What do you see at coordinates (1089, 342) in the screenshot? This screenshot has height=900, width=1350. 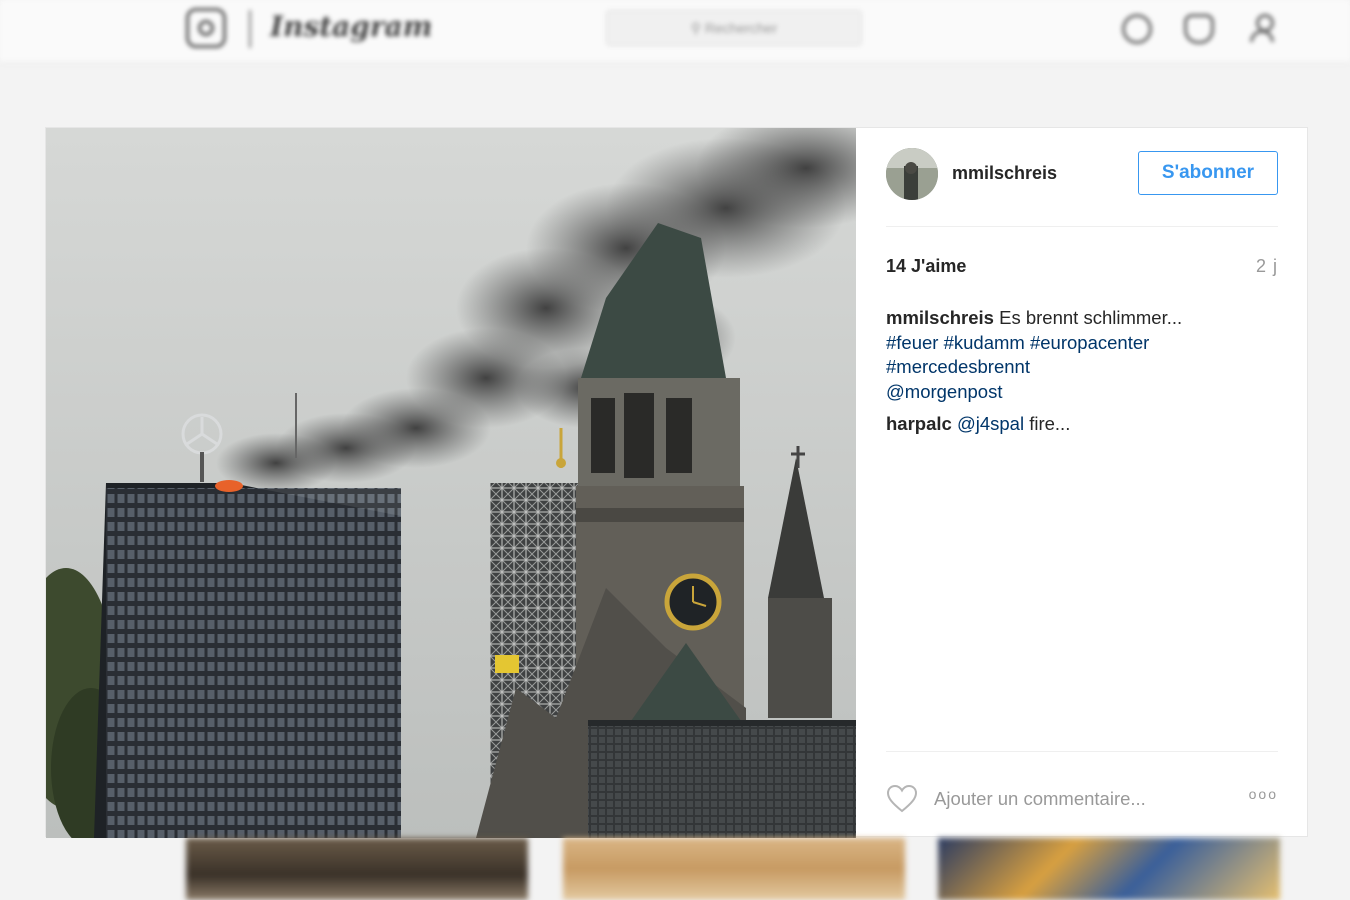 I see `hashtag-link: #europacenter` at bounding box center [1089, 342].